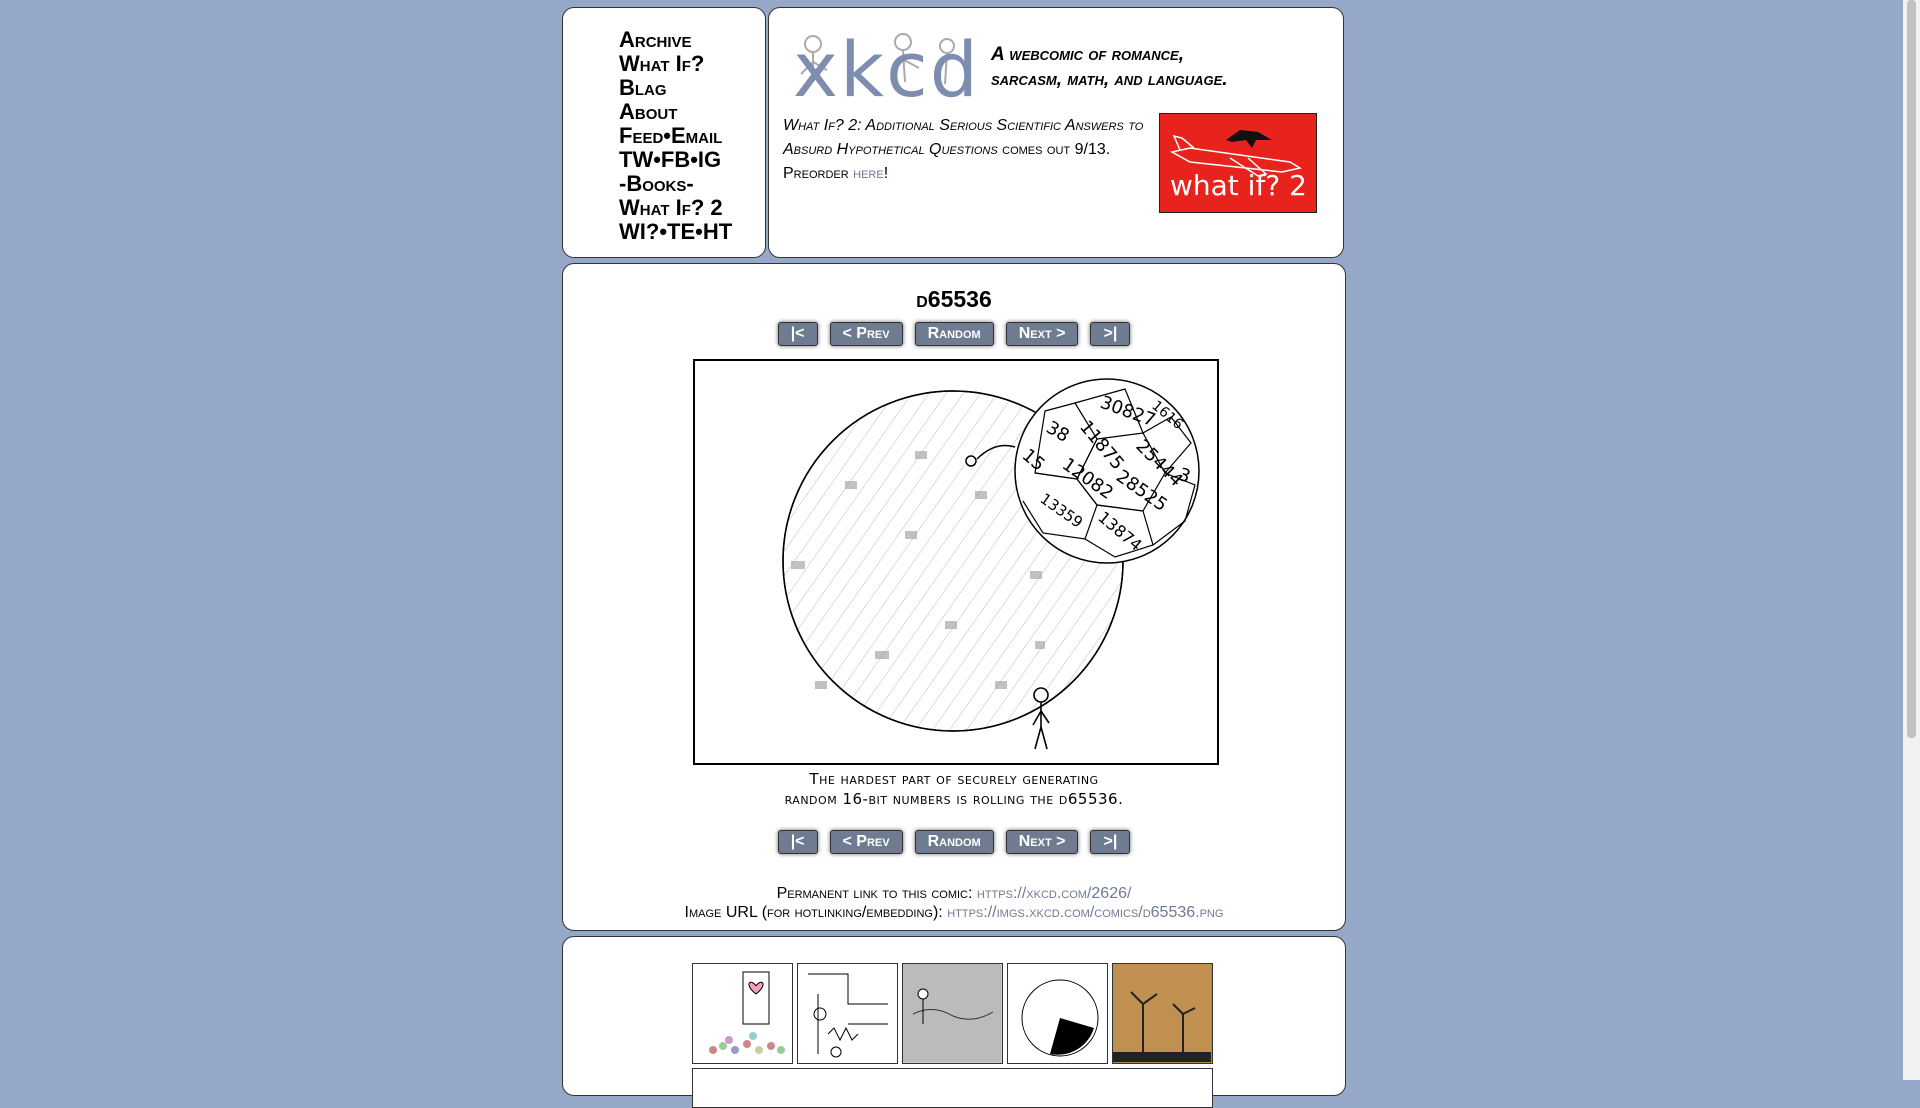  I want to click on menu-link-social: TW•FB•IG, so click(670, 159).